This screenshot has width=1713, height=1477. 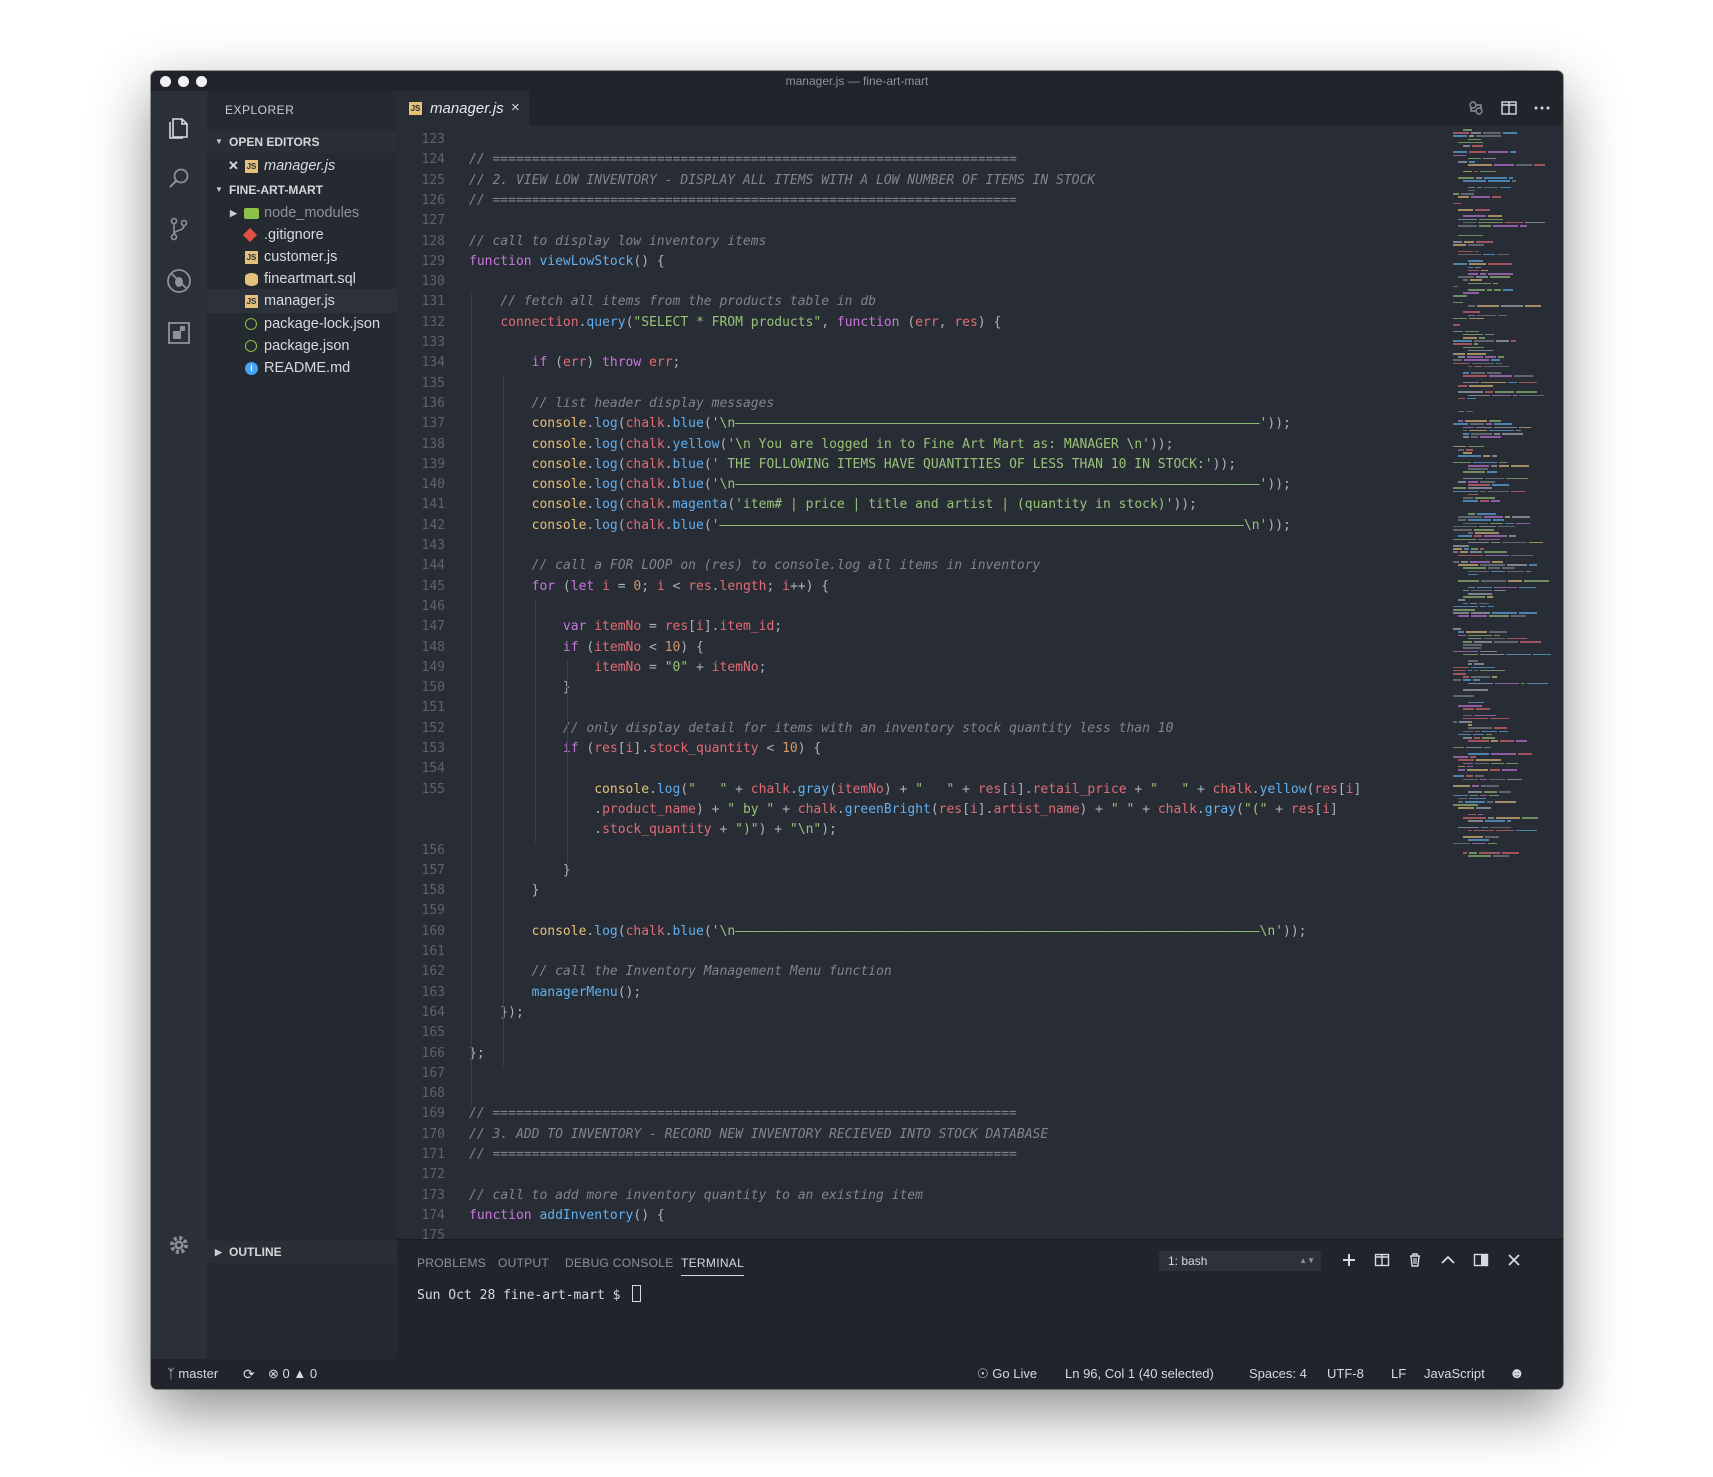 What do you see at coordinates (179, 229) in the screenshot?
I see `source-control-icon` at bounding box center [179, 229].